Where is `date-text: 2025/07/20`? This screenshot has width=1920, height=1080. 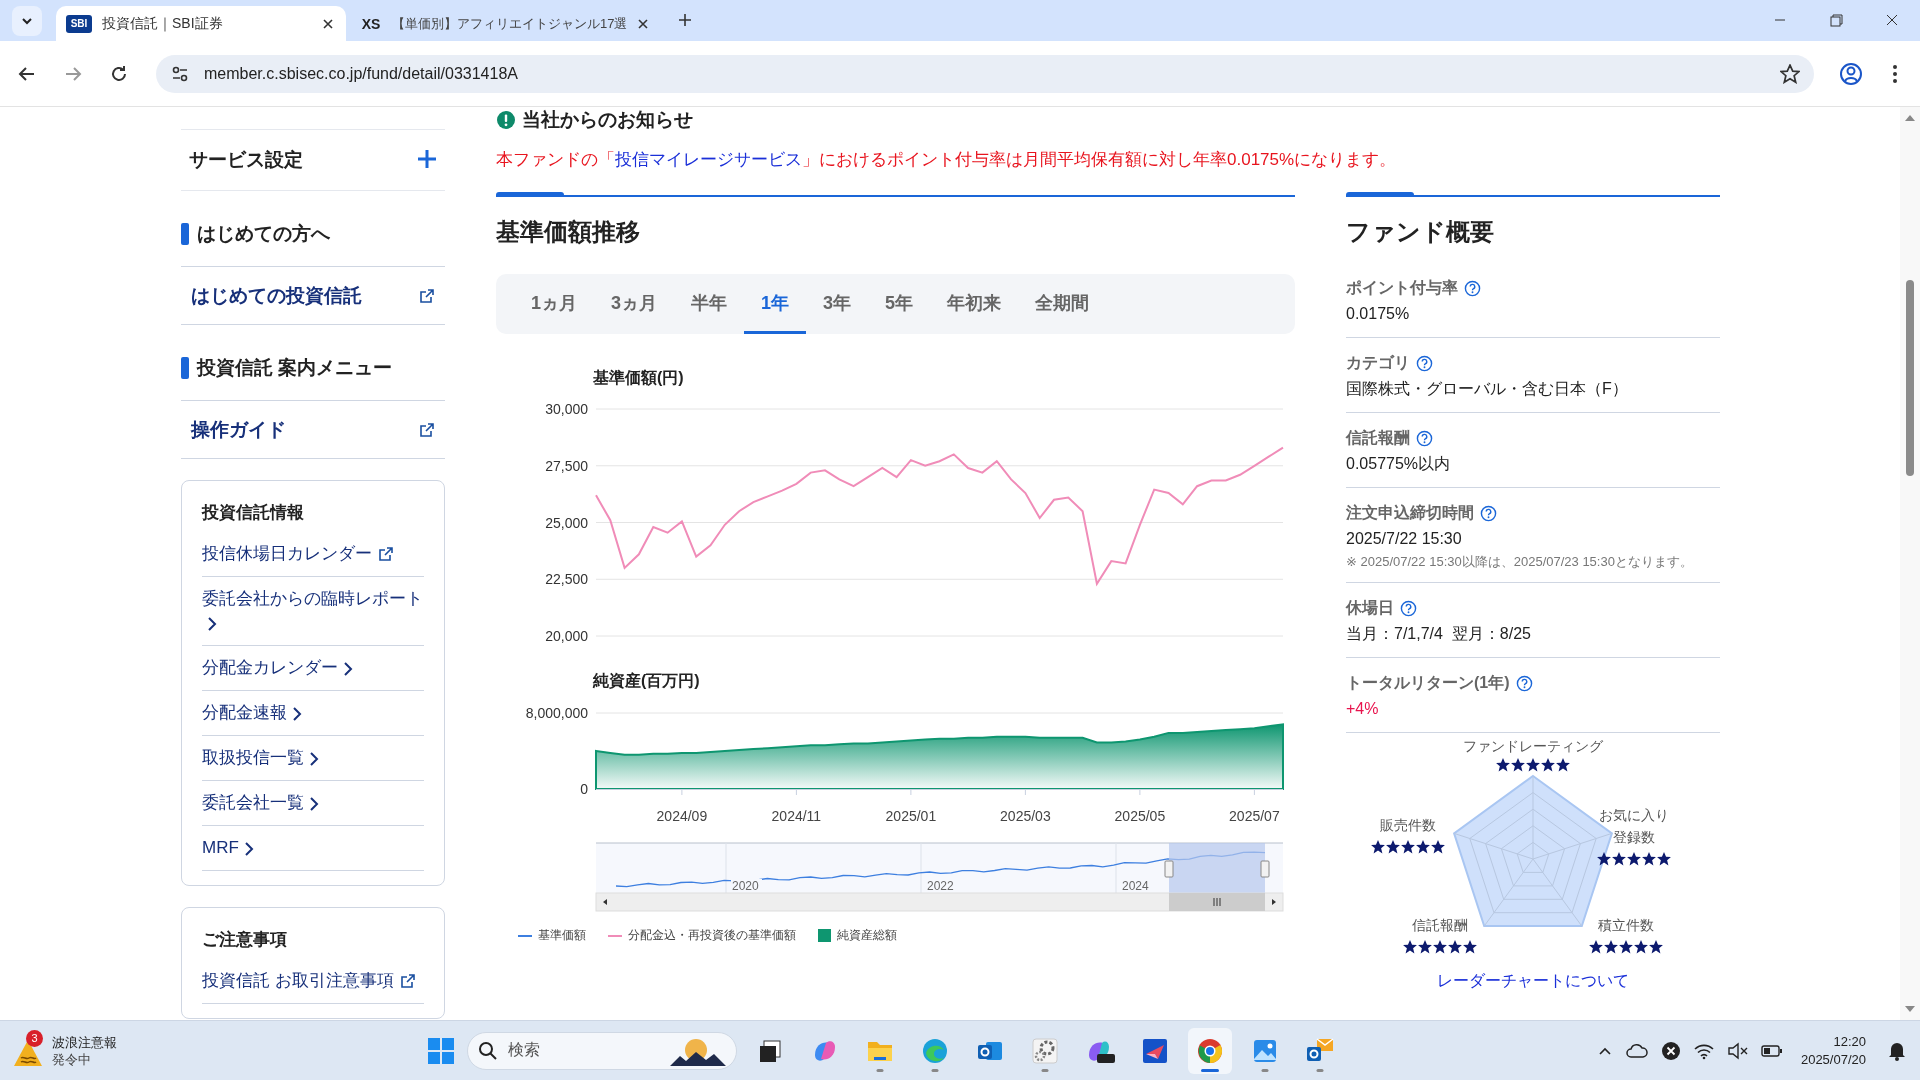 date-text: 2025/07/20 is located at coordinates (1833, 1059).